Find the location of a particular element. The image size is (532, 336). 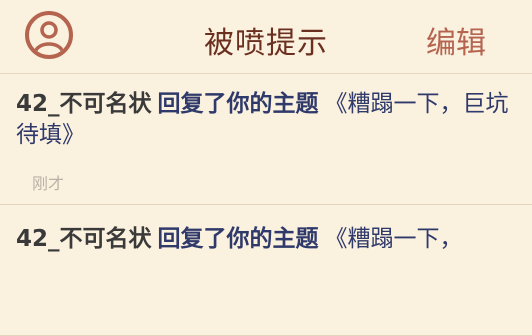

notification-text: 42_不可名状 回复了你的主题 《糟蹋一下， is located at coordinates (265, 239).